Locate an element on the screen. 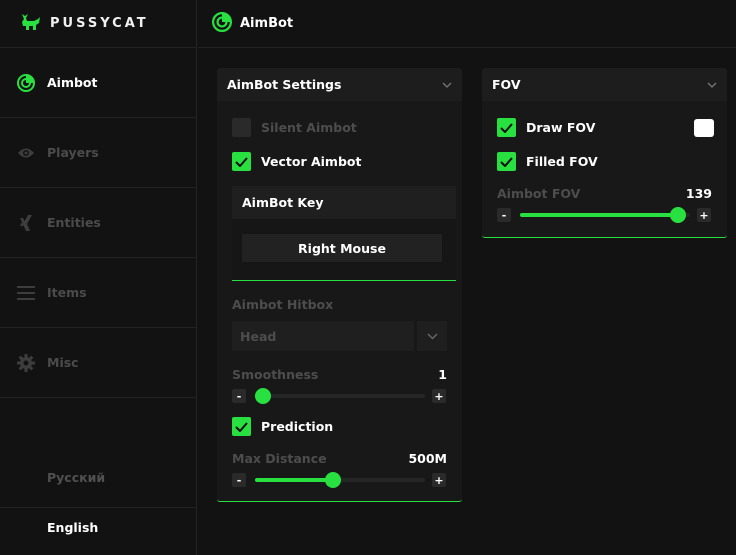  brand-logo: PUSSYCAT is located at coordinates (98, 24).